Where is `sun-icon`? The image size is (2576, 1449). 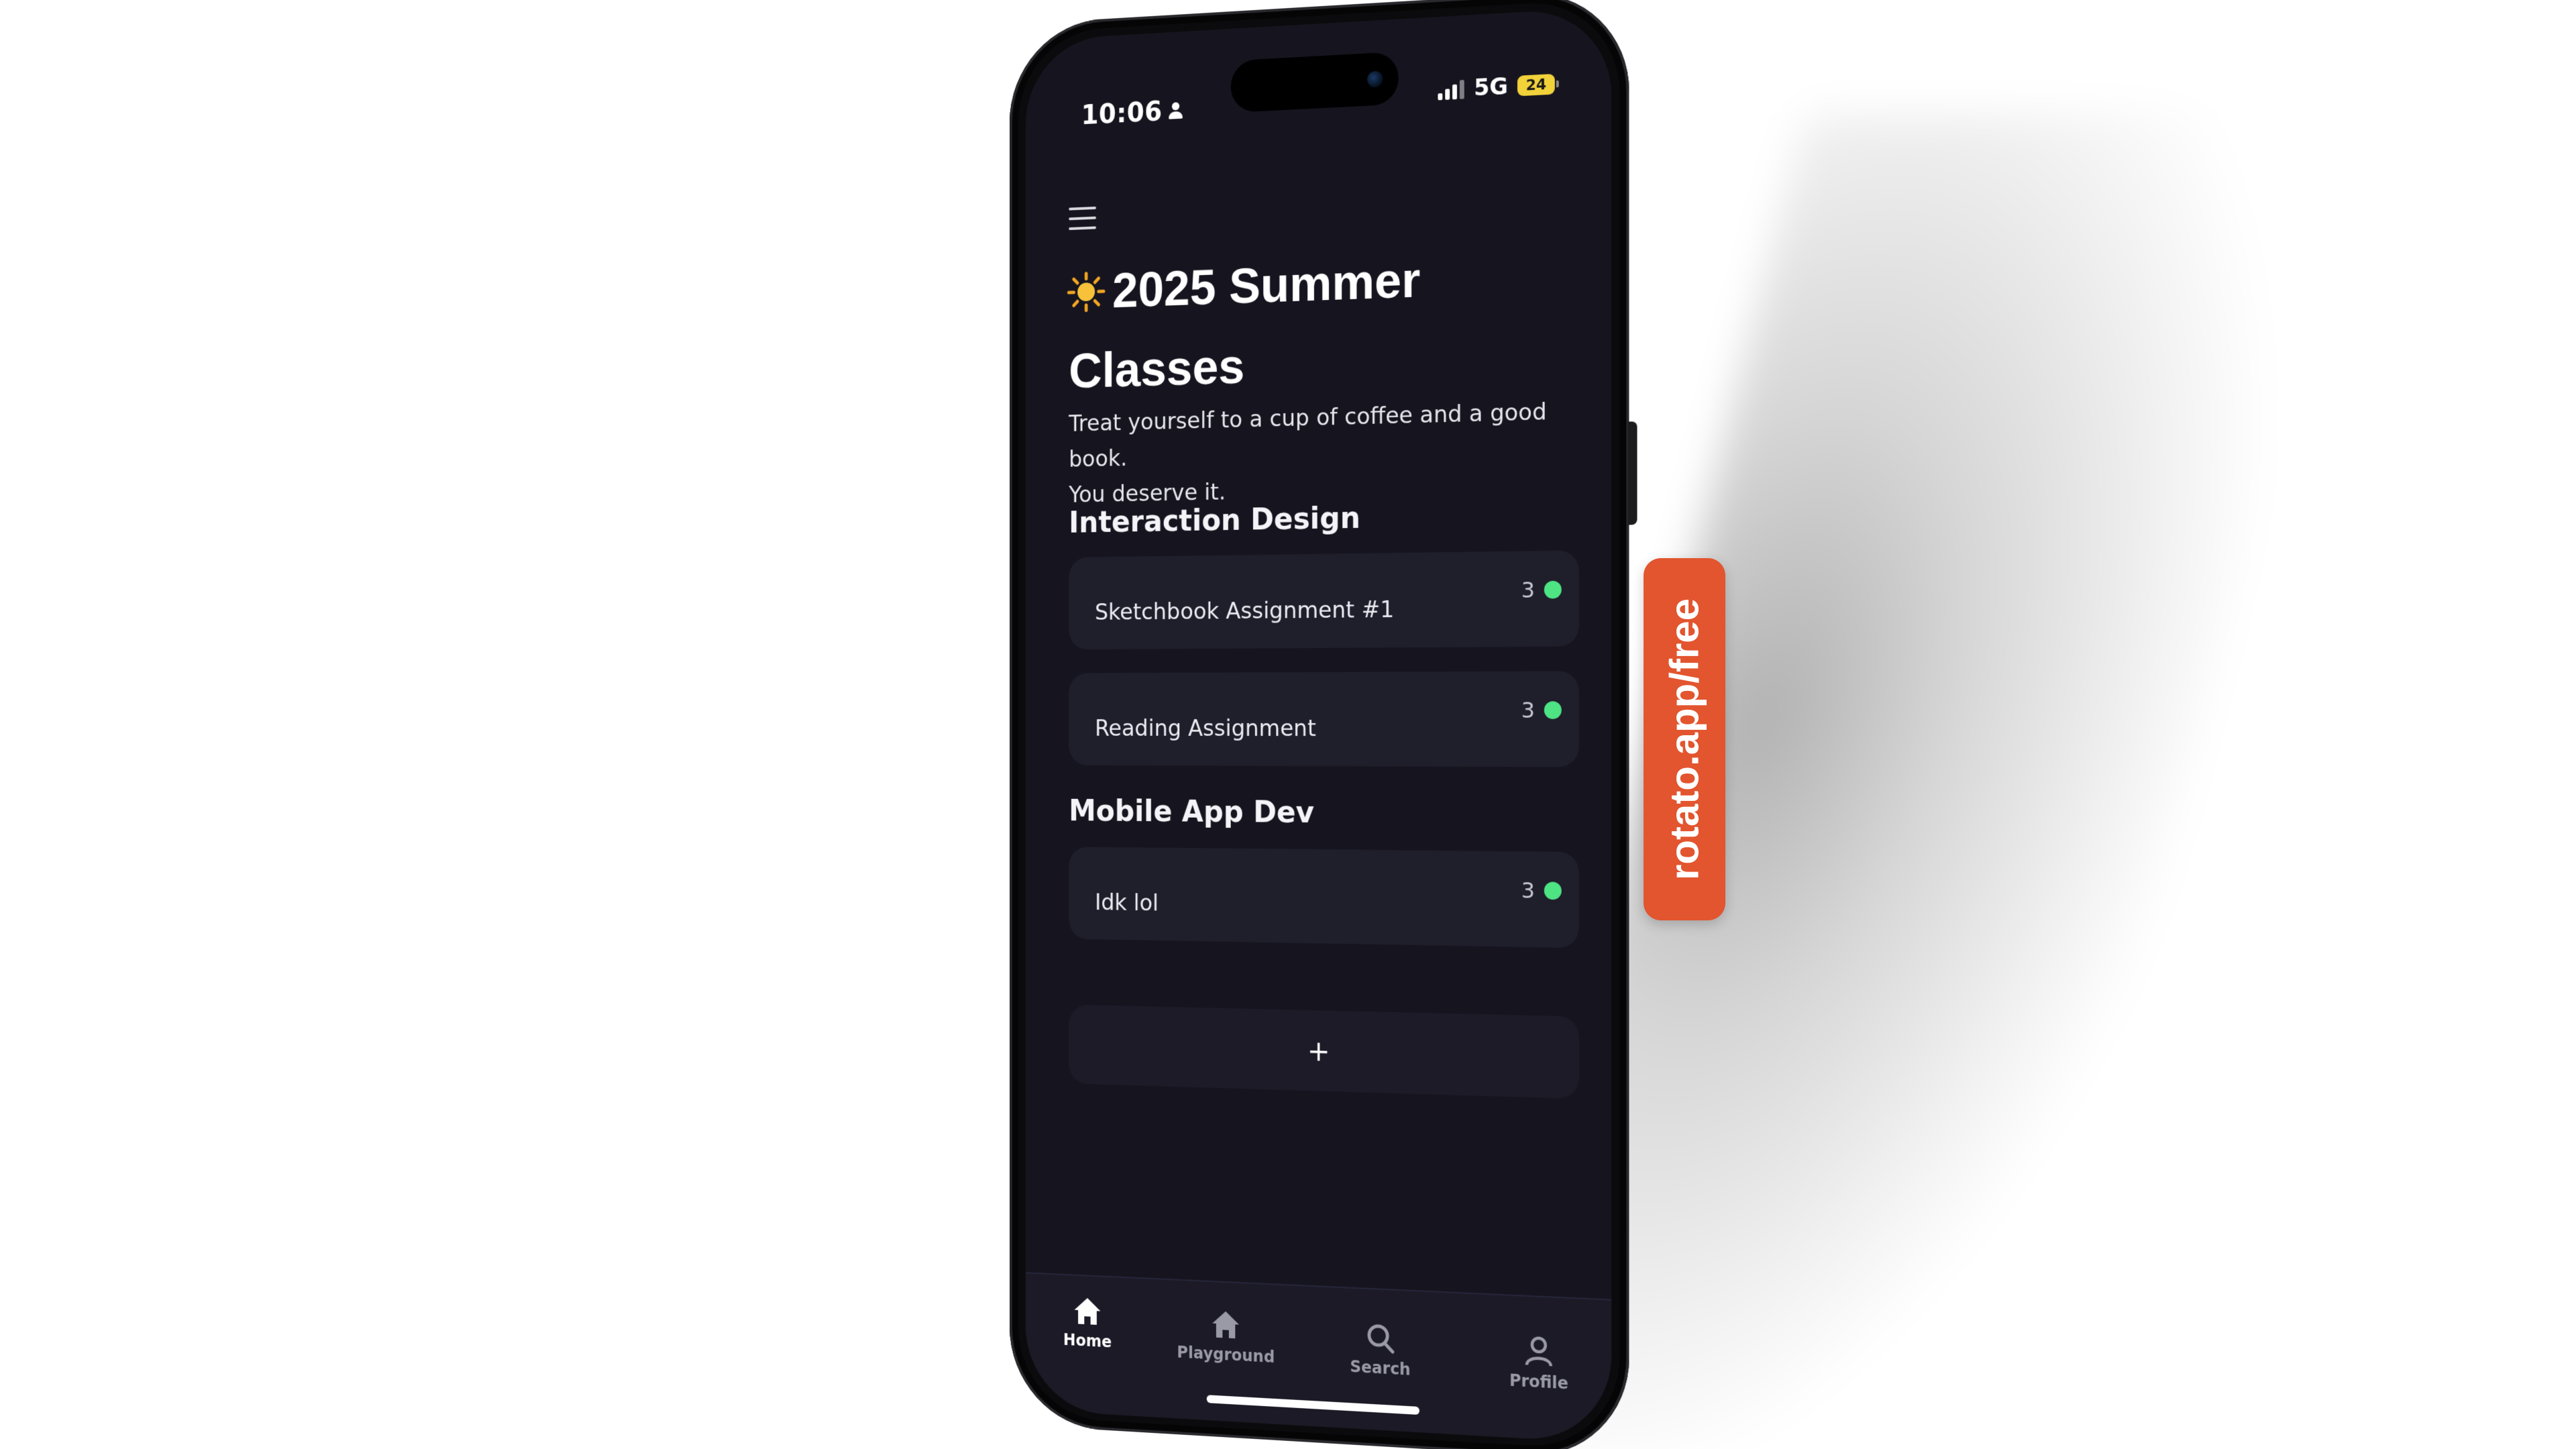 sun-icon is located at coordinates (1086, 292).